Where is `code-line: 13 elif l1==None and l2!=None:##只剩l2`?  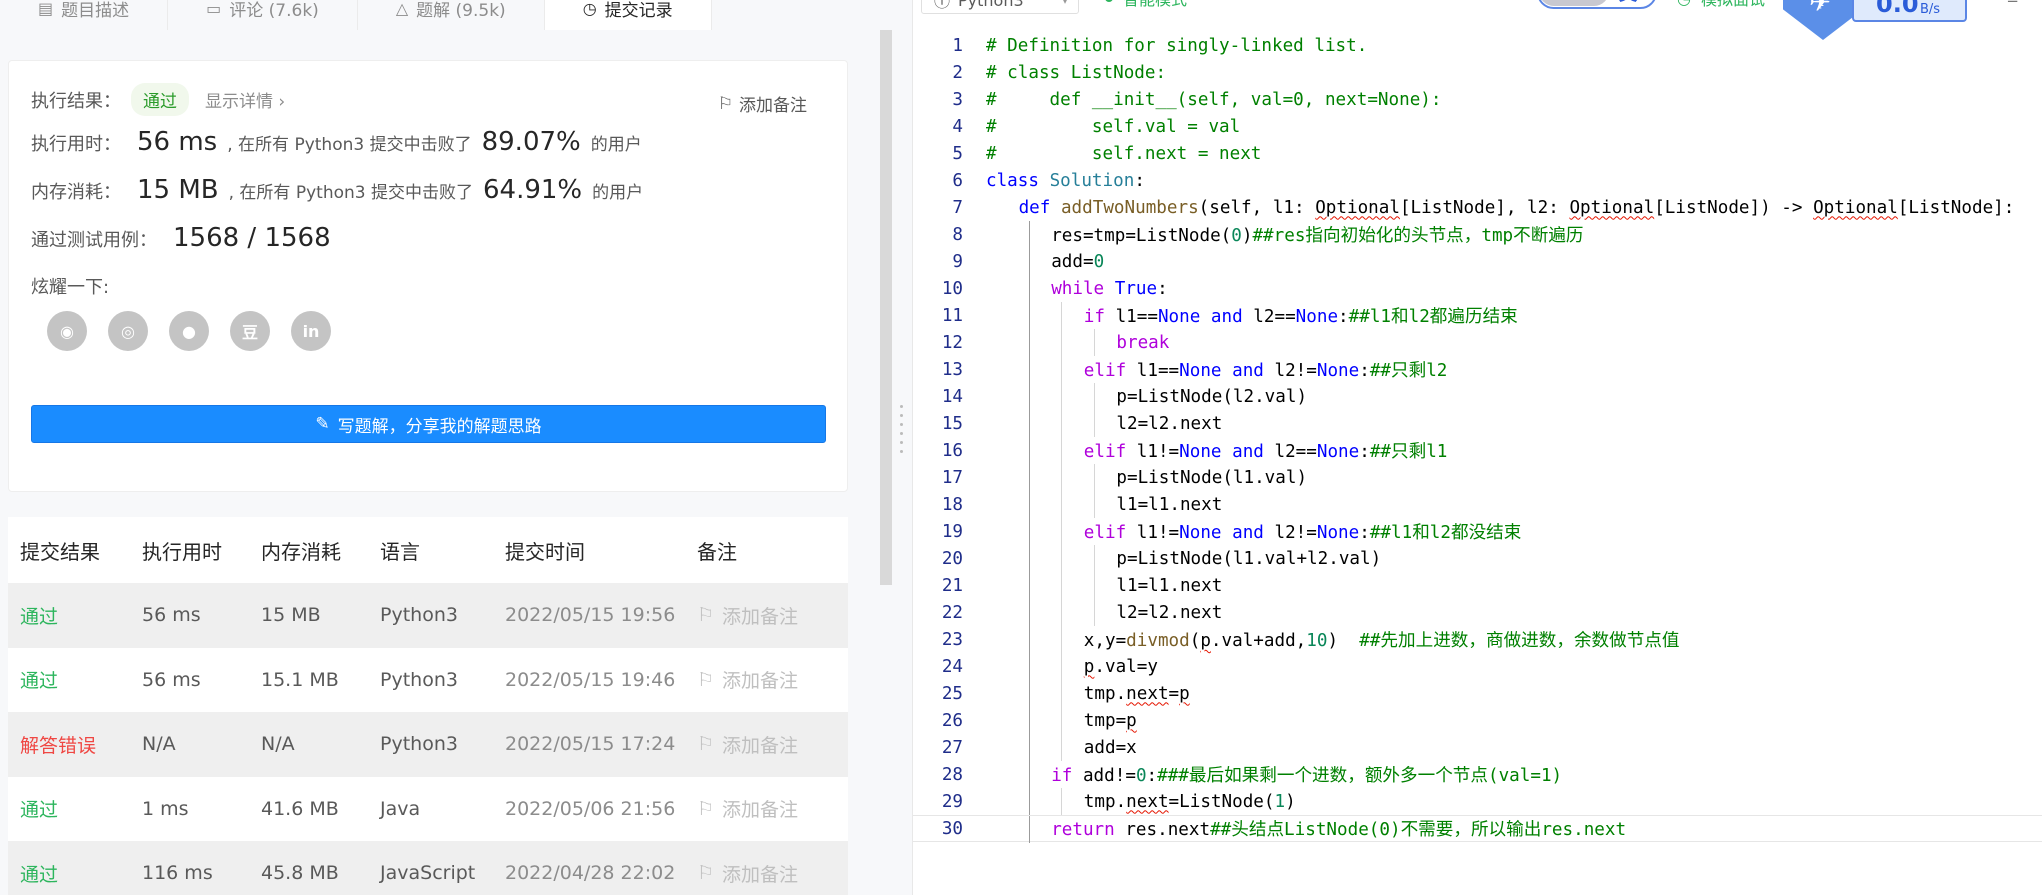
code-line: 13 elif l1==None and l2!=None:##只剩l2 is located at coordinates (1477, 369).